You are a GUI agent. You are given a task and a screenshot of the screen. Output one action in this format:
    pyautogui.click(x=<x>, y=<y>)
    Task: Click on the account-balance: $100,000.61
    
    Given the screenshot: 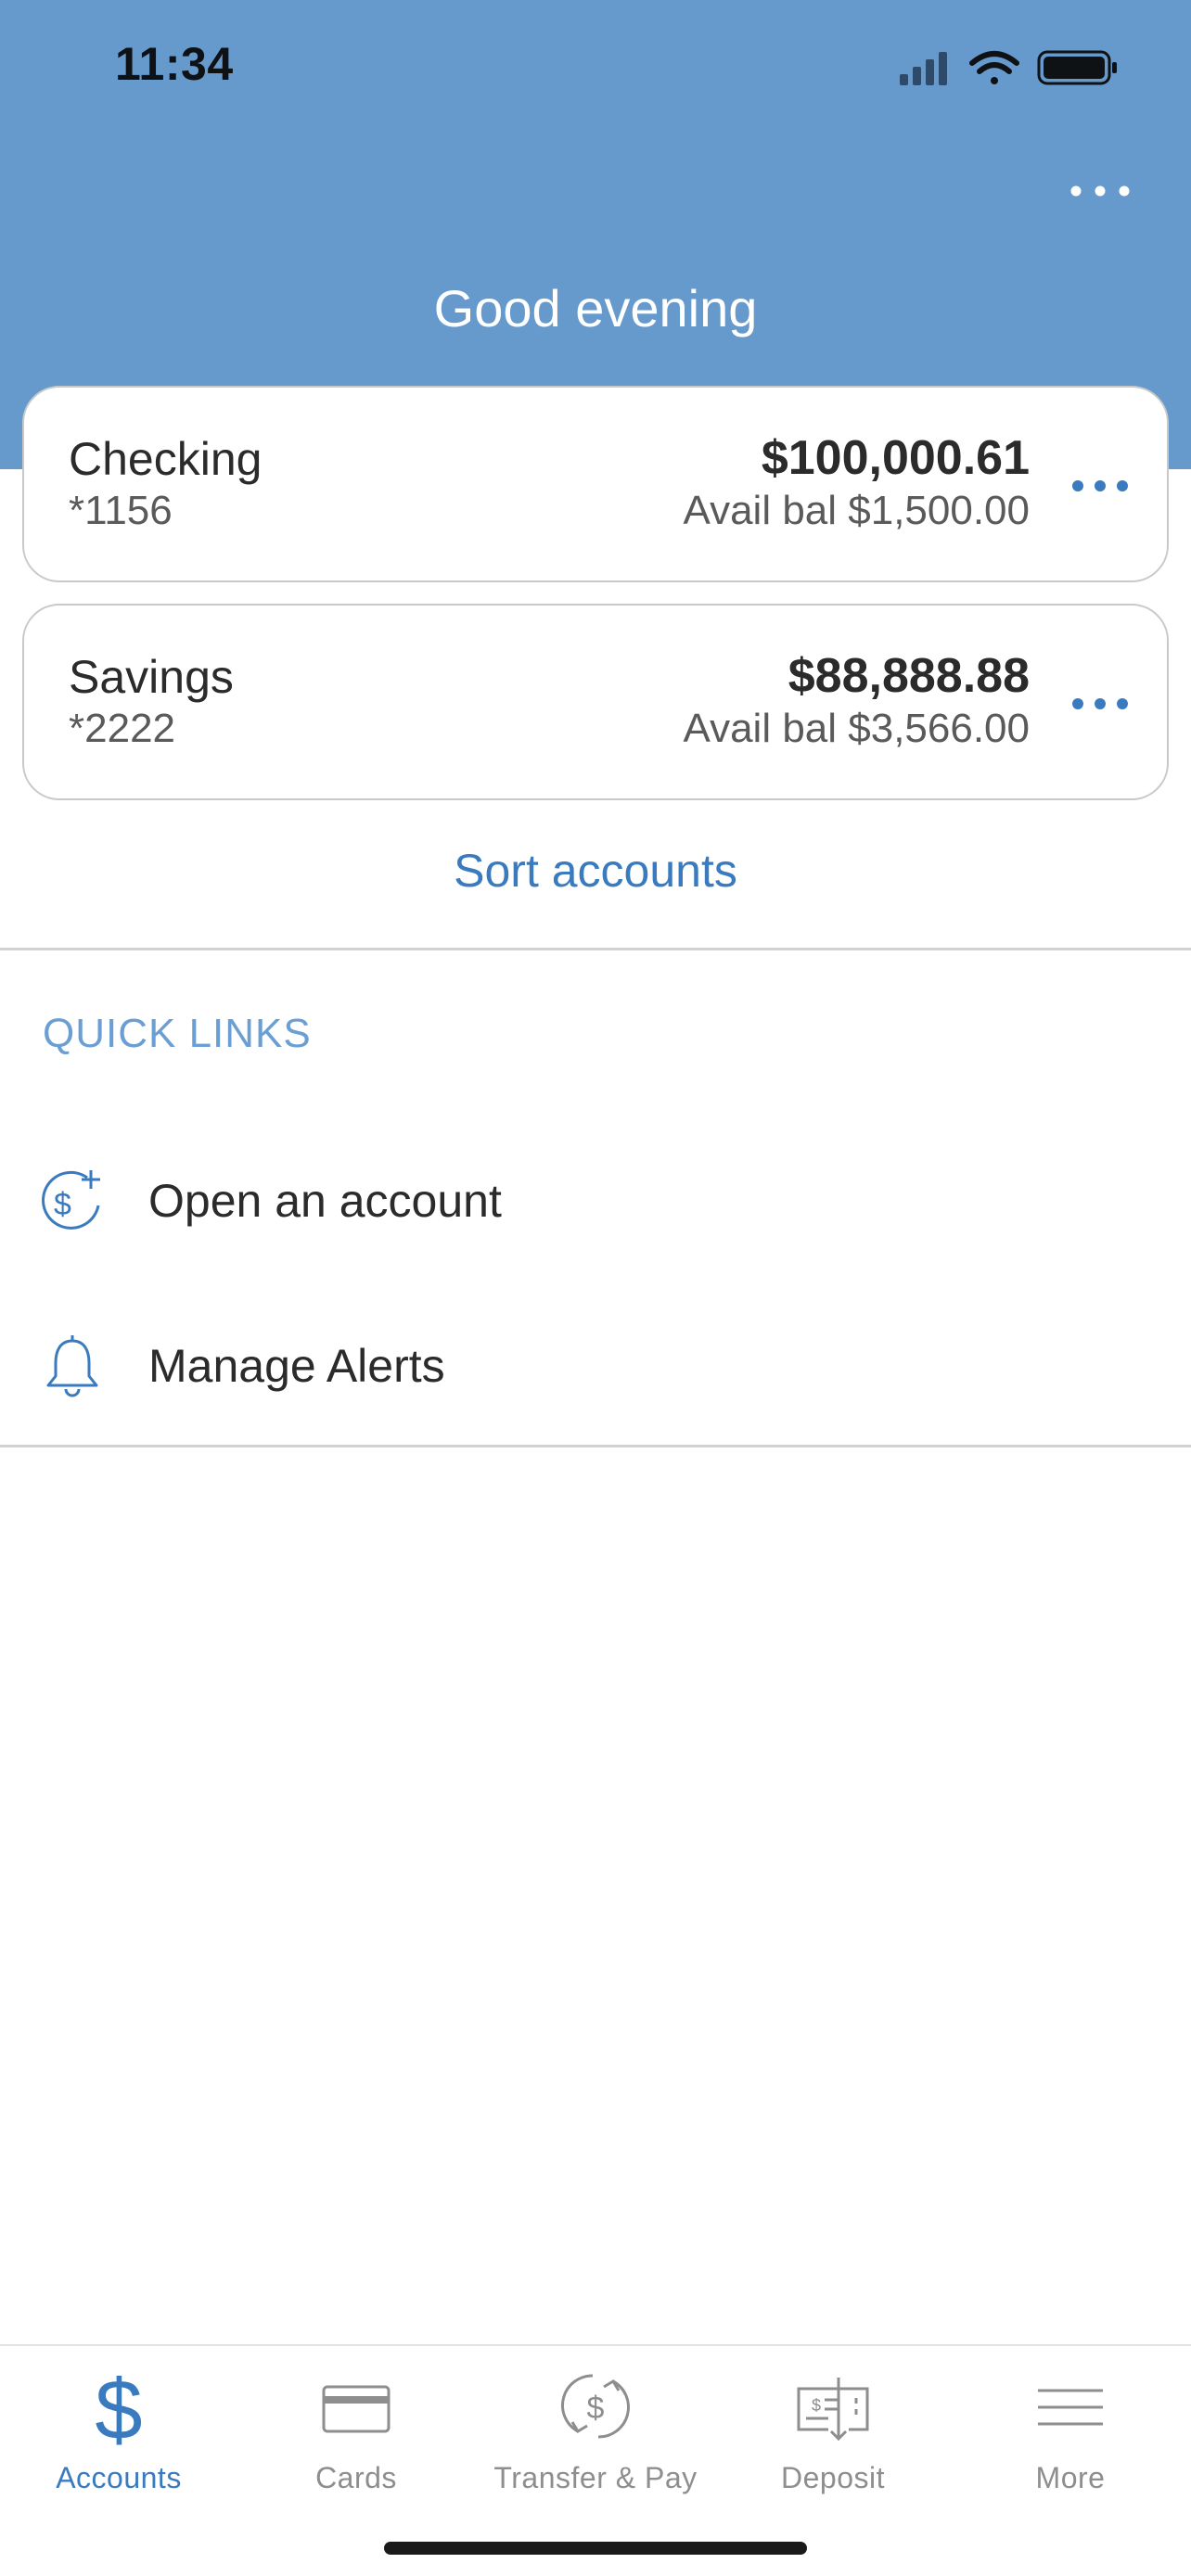 What is the action you would take?
    pyautogui.click(x=895, y=458)
    